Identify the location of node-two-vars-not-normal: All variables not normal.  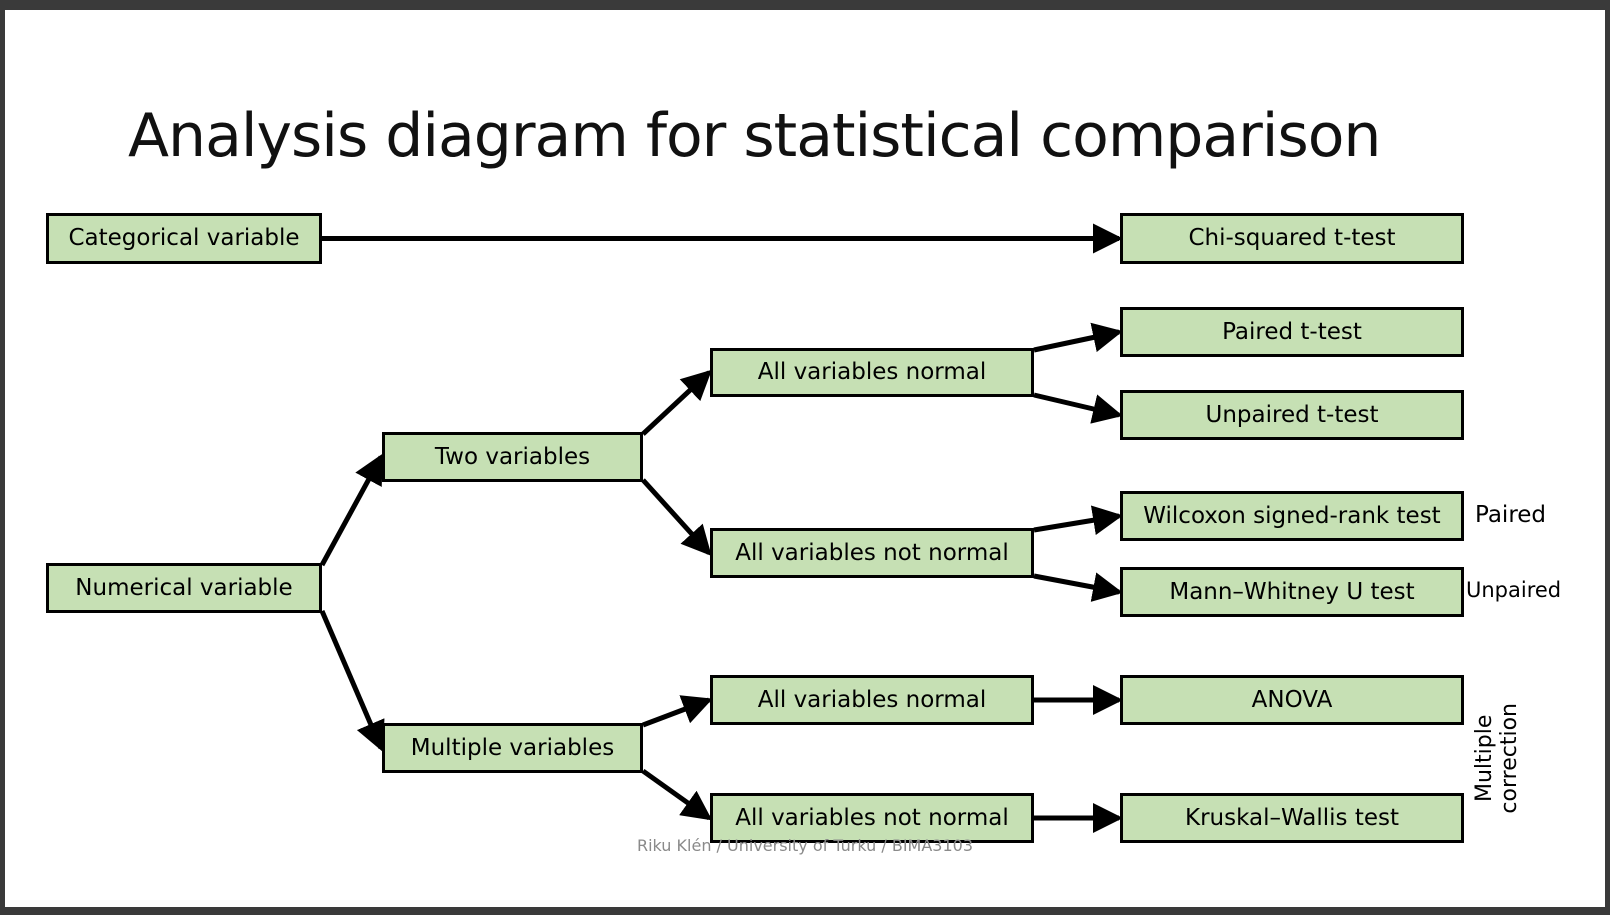
(872, 553).